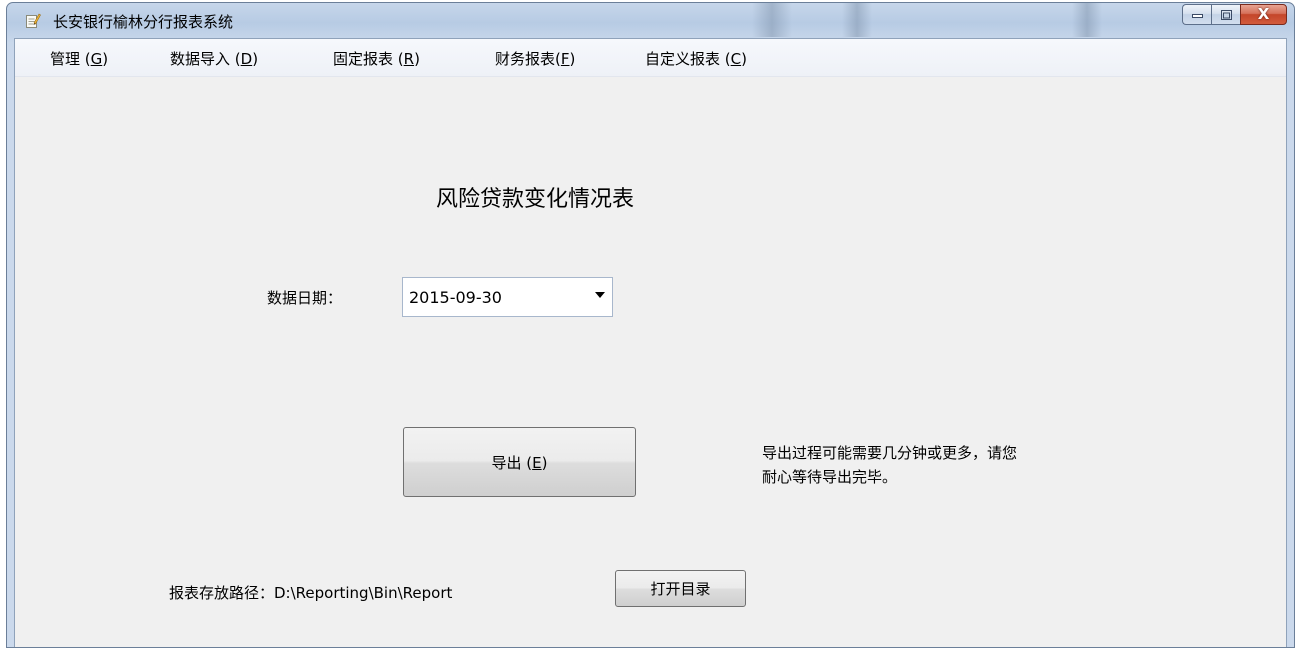 This screenshot has width=1299, height=652. I want to click on maximize-icon, so click(1226, 14).